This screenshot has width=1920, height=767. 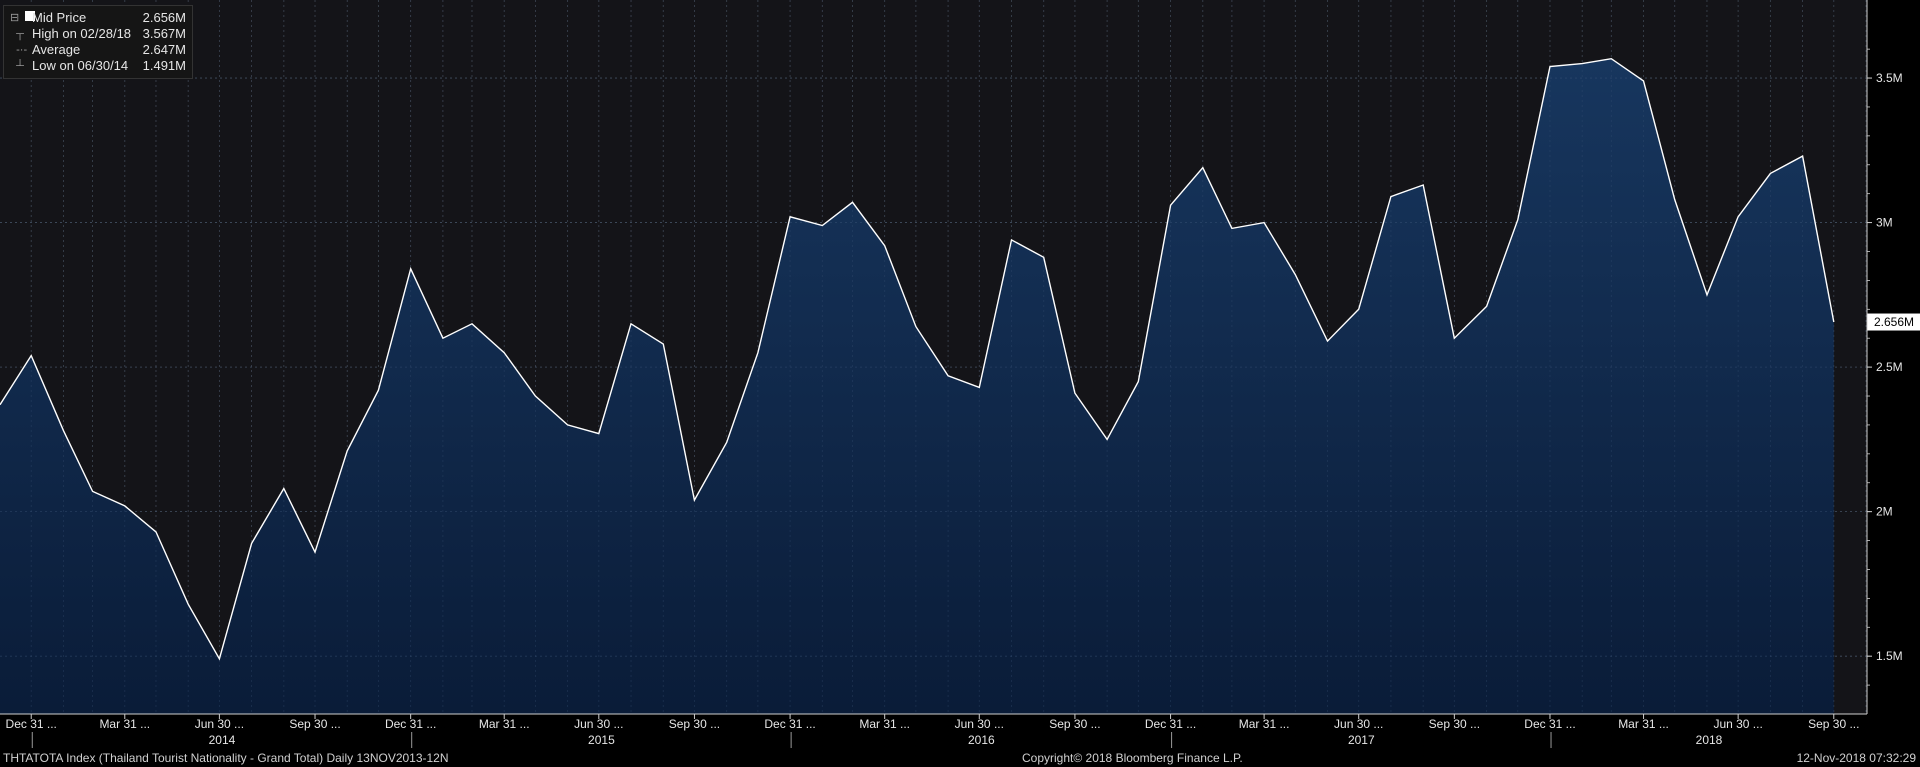 What do you see at coordinates (1132, 758) in the screenshot?
I see `footer-copyright: Copyright© 2018 Bloomberg Finance L.P.` at bounding box center [1132, 758].